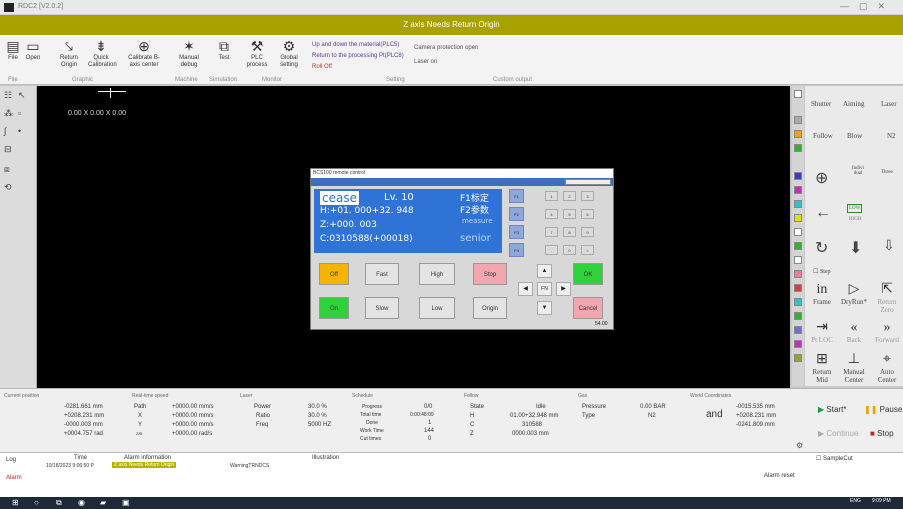 This screenshot has height=509, width=903. I want to click on slow-button: Slow, so click(382, 308).